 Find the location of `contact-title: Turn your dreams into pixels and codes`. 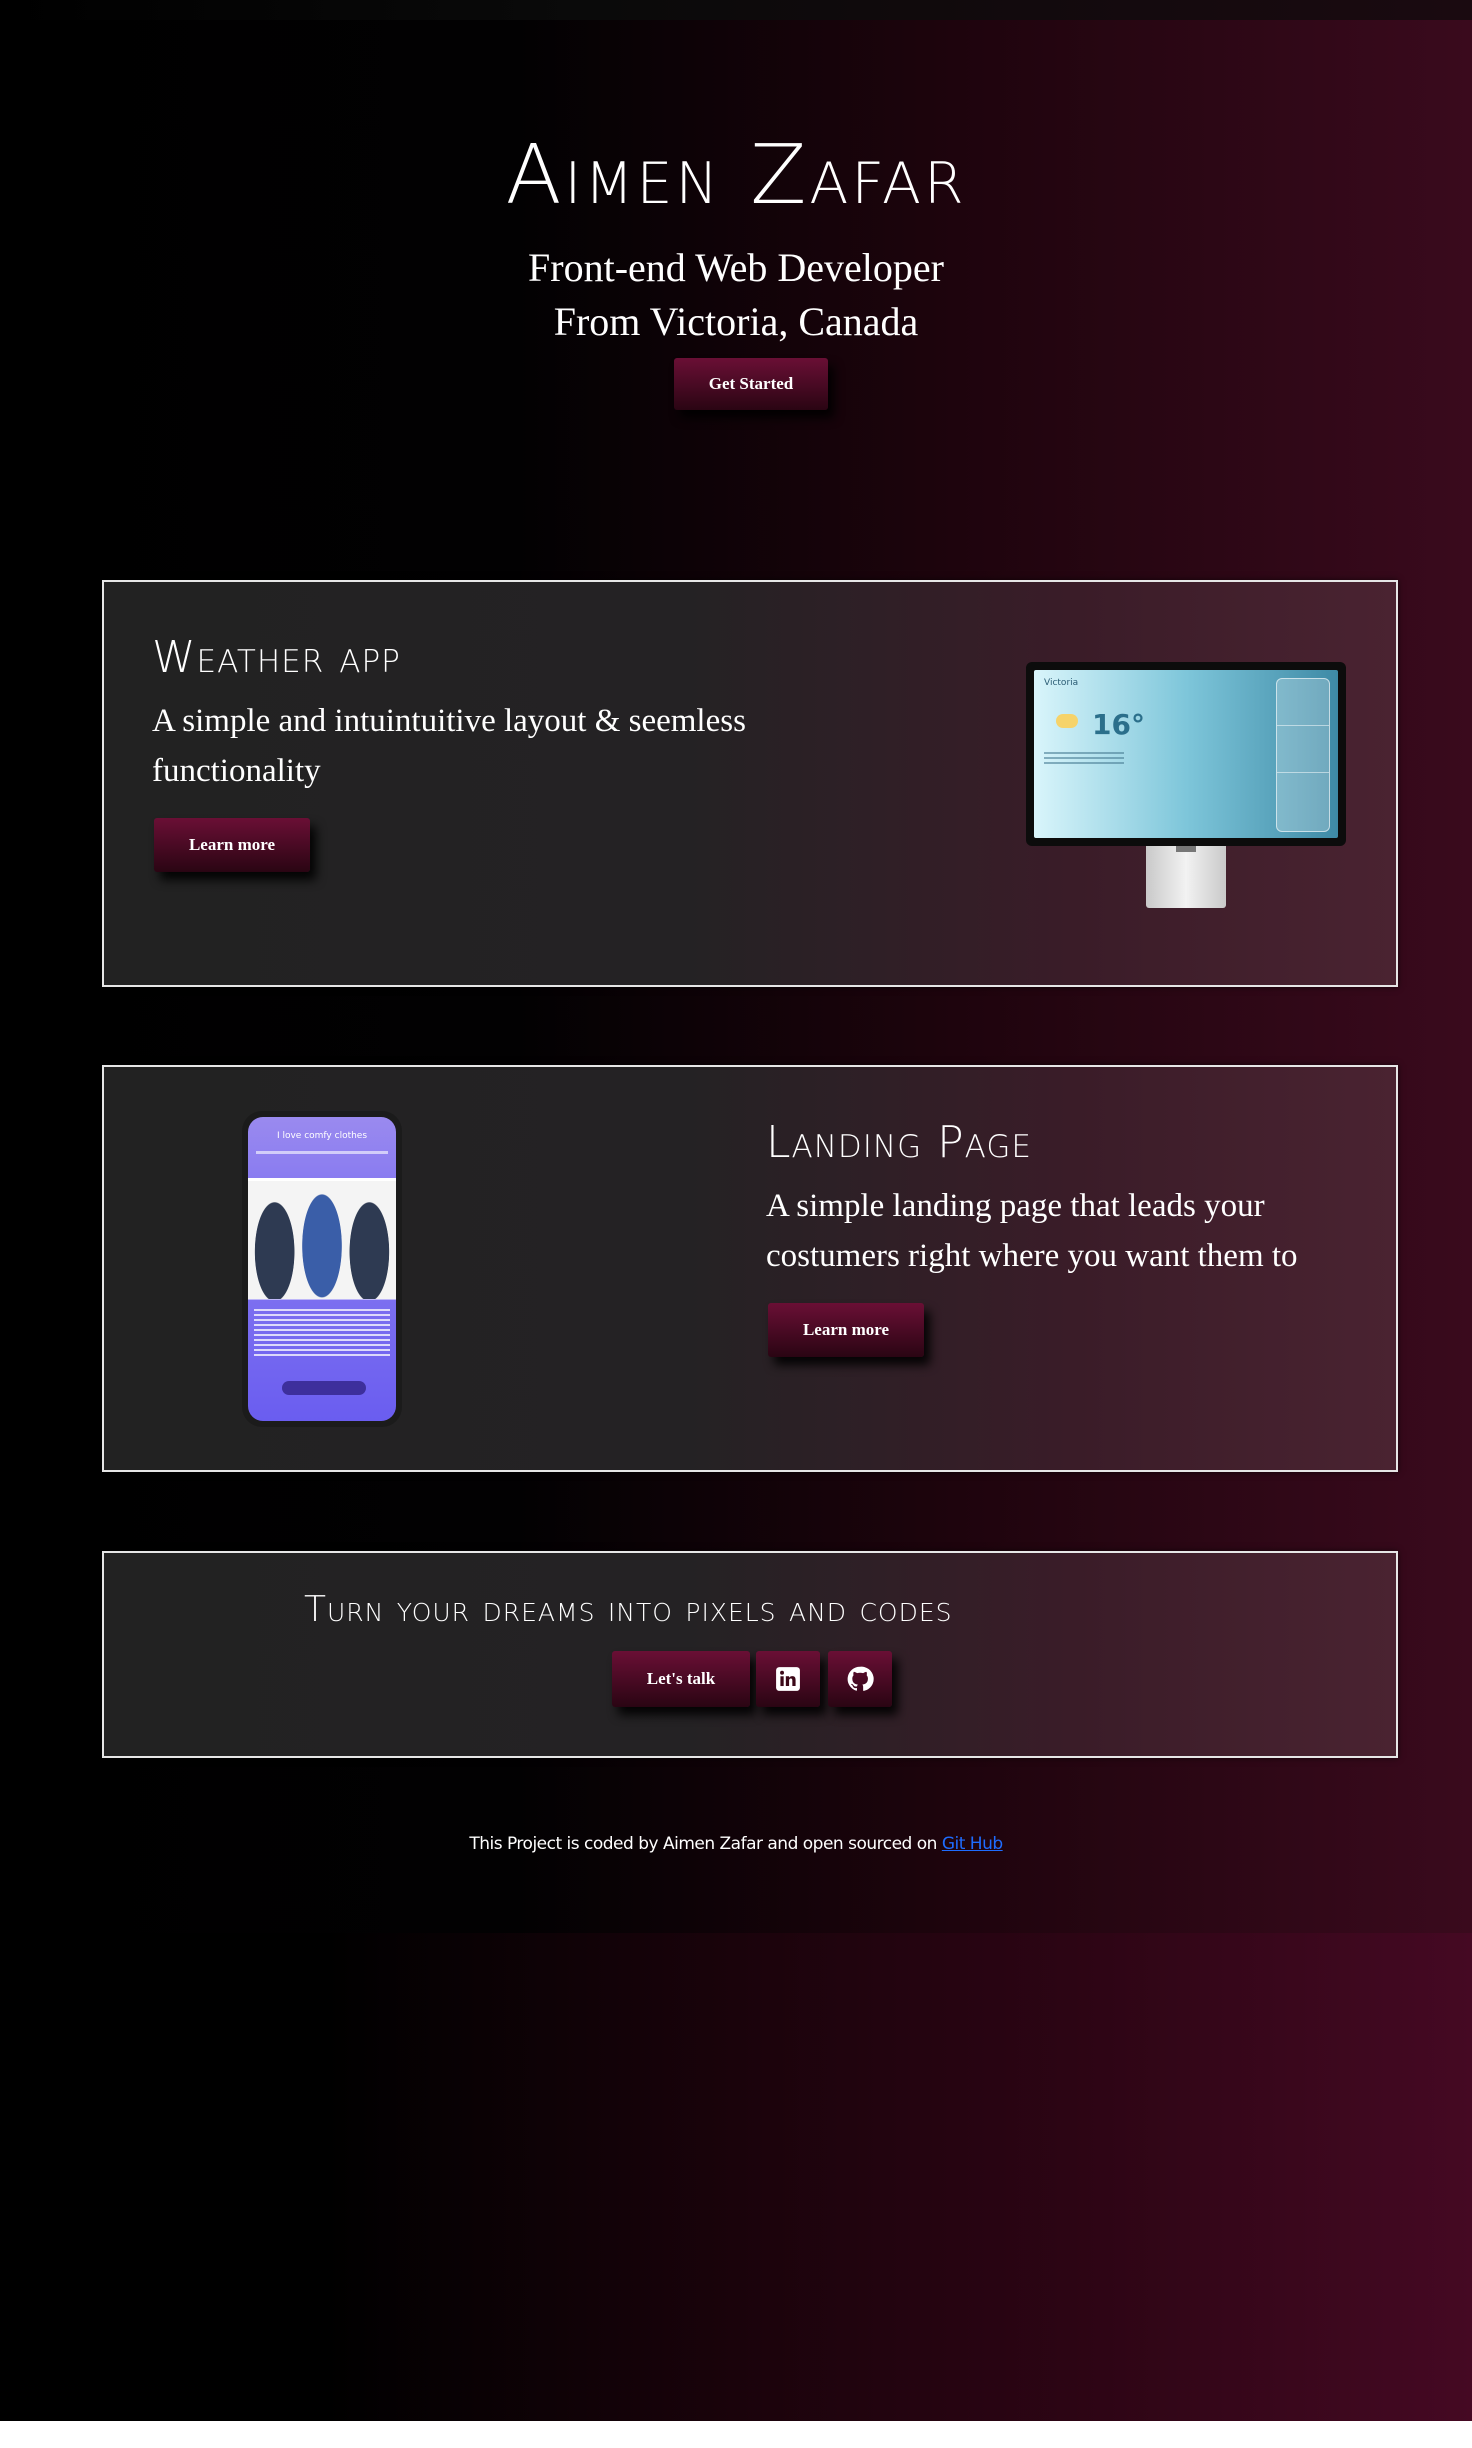

contact-title: Turn your dreams into pixels and codes is located at coordinates (628, 1609).